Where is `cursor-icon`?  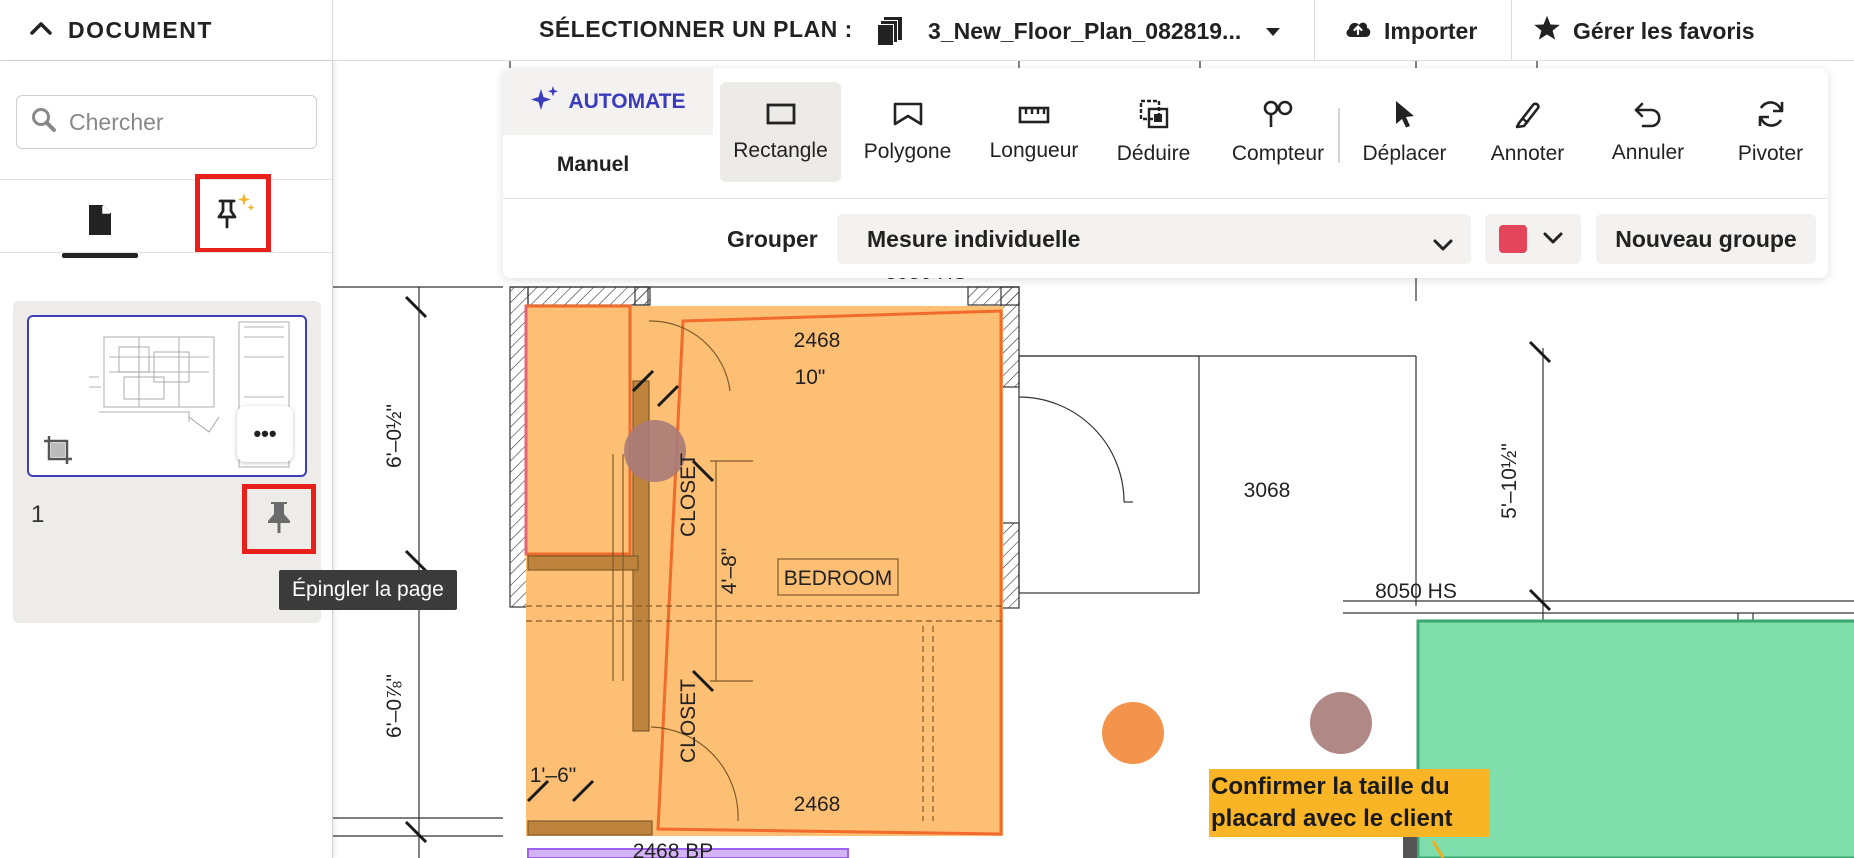 cursor-icon is located at coordinates (1405, 116).